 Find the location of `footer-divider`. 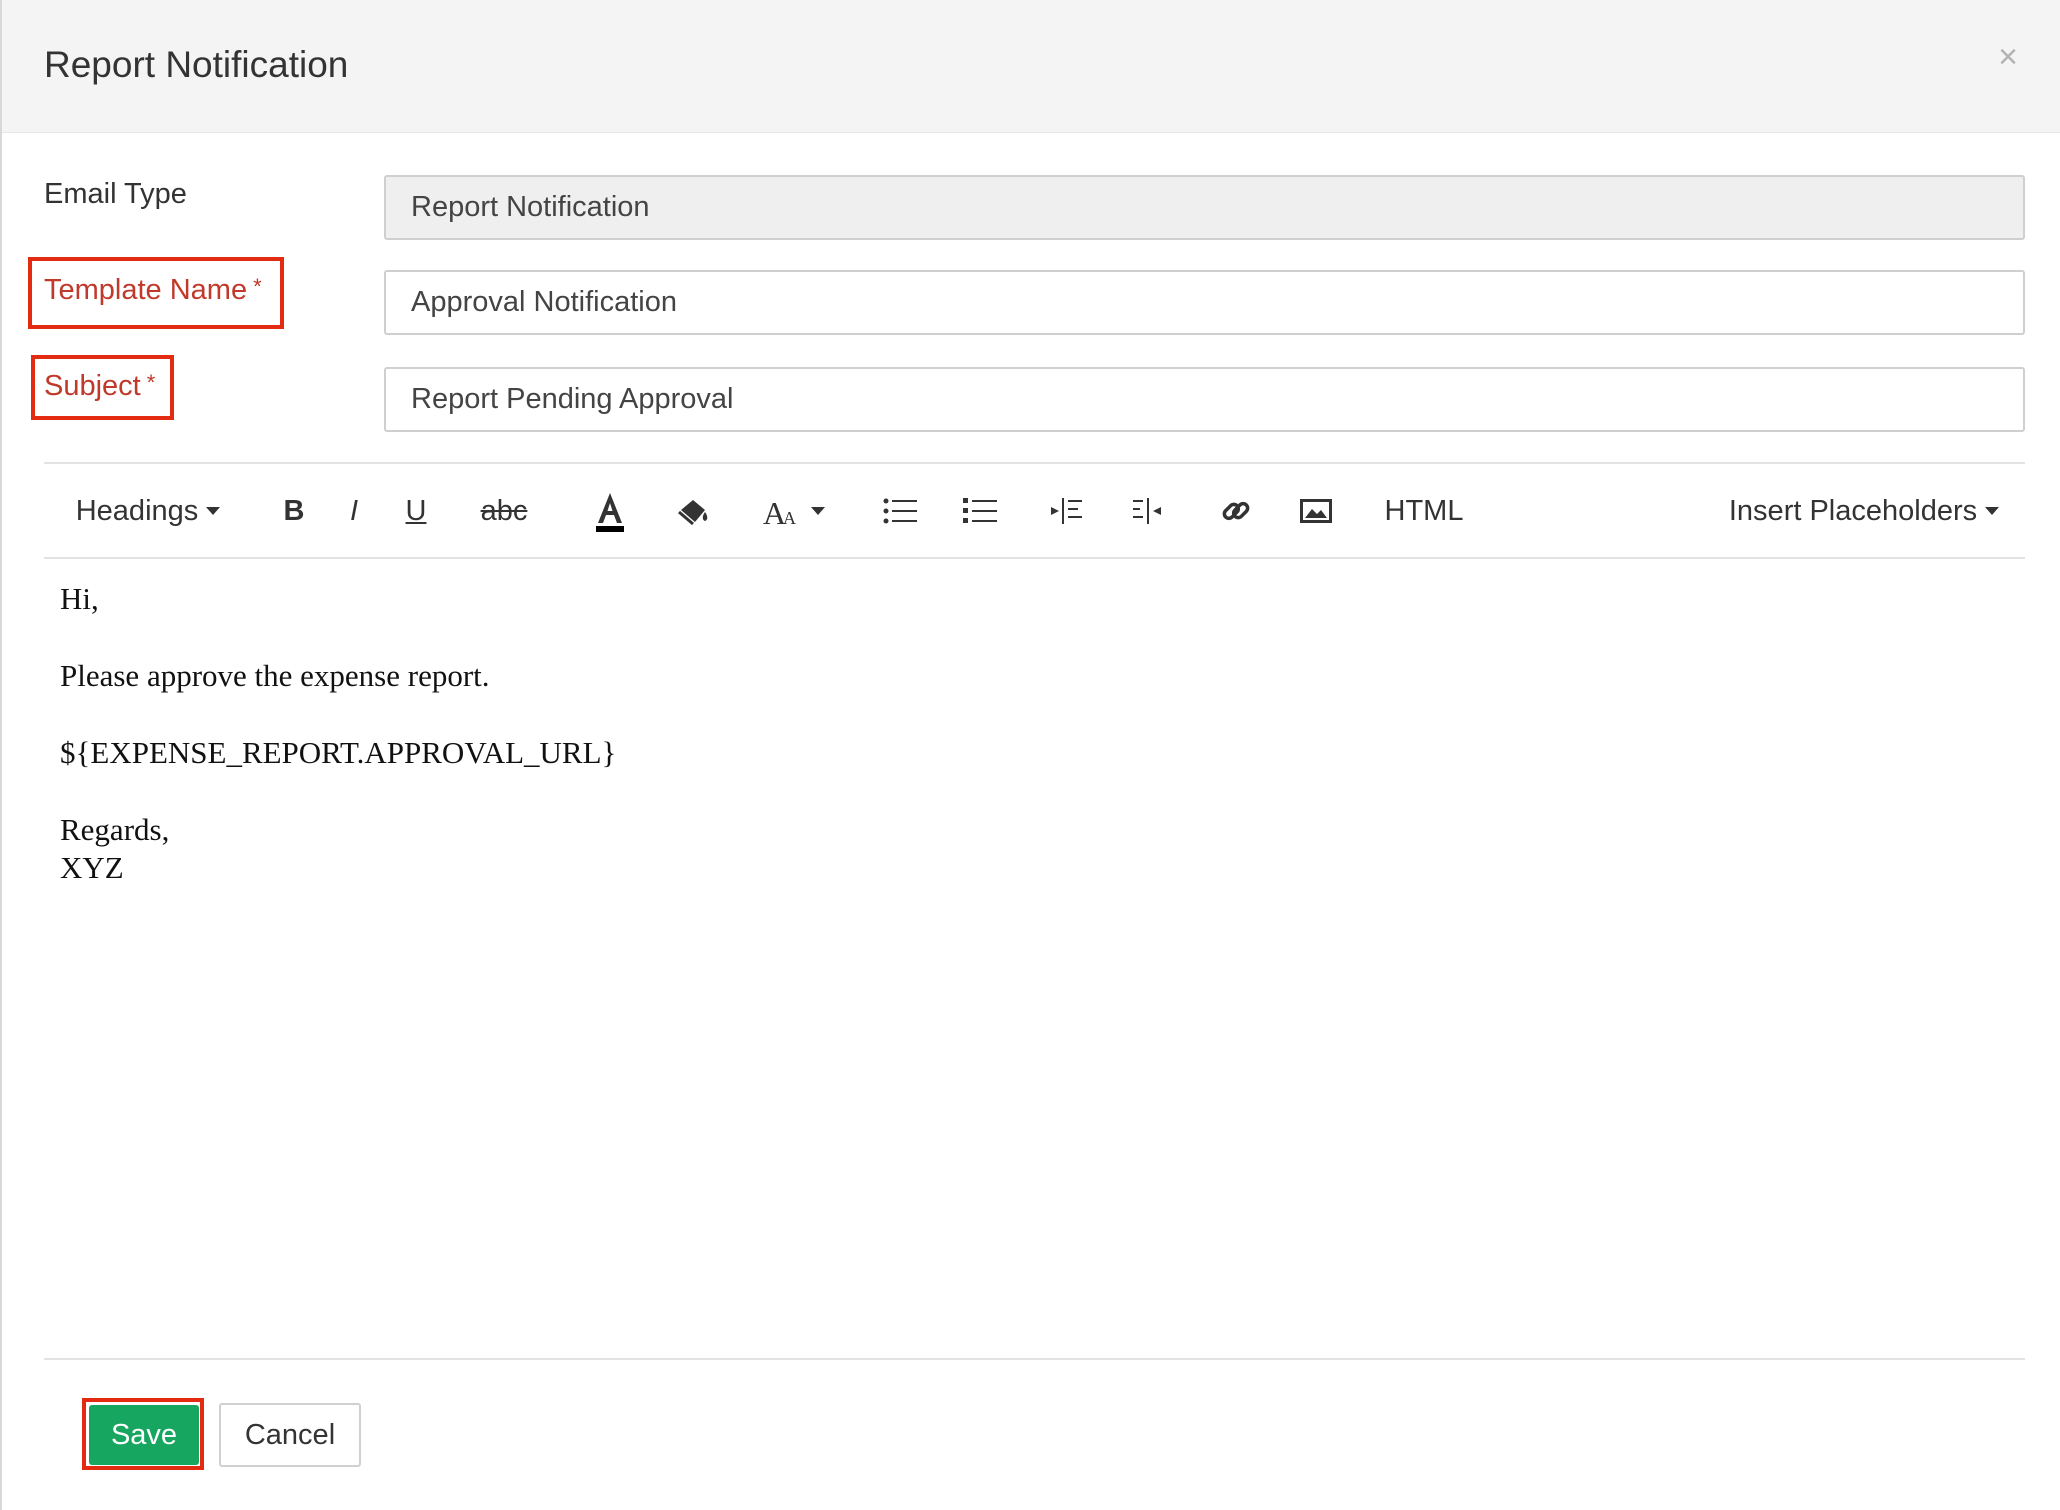

footer-divider is located at coordinates (1034, 1359).